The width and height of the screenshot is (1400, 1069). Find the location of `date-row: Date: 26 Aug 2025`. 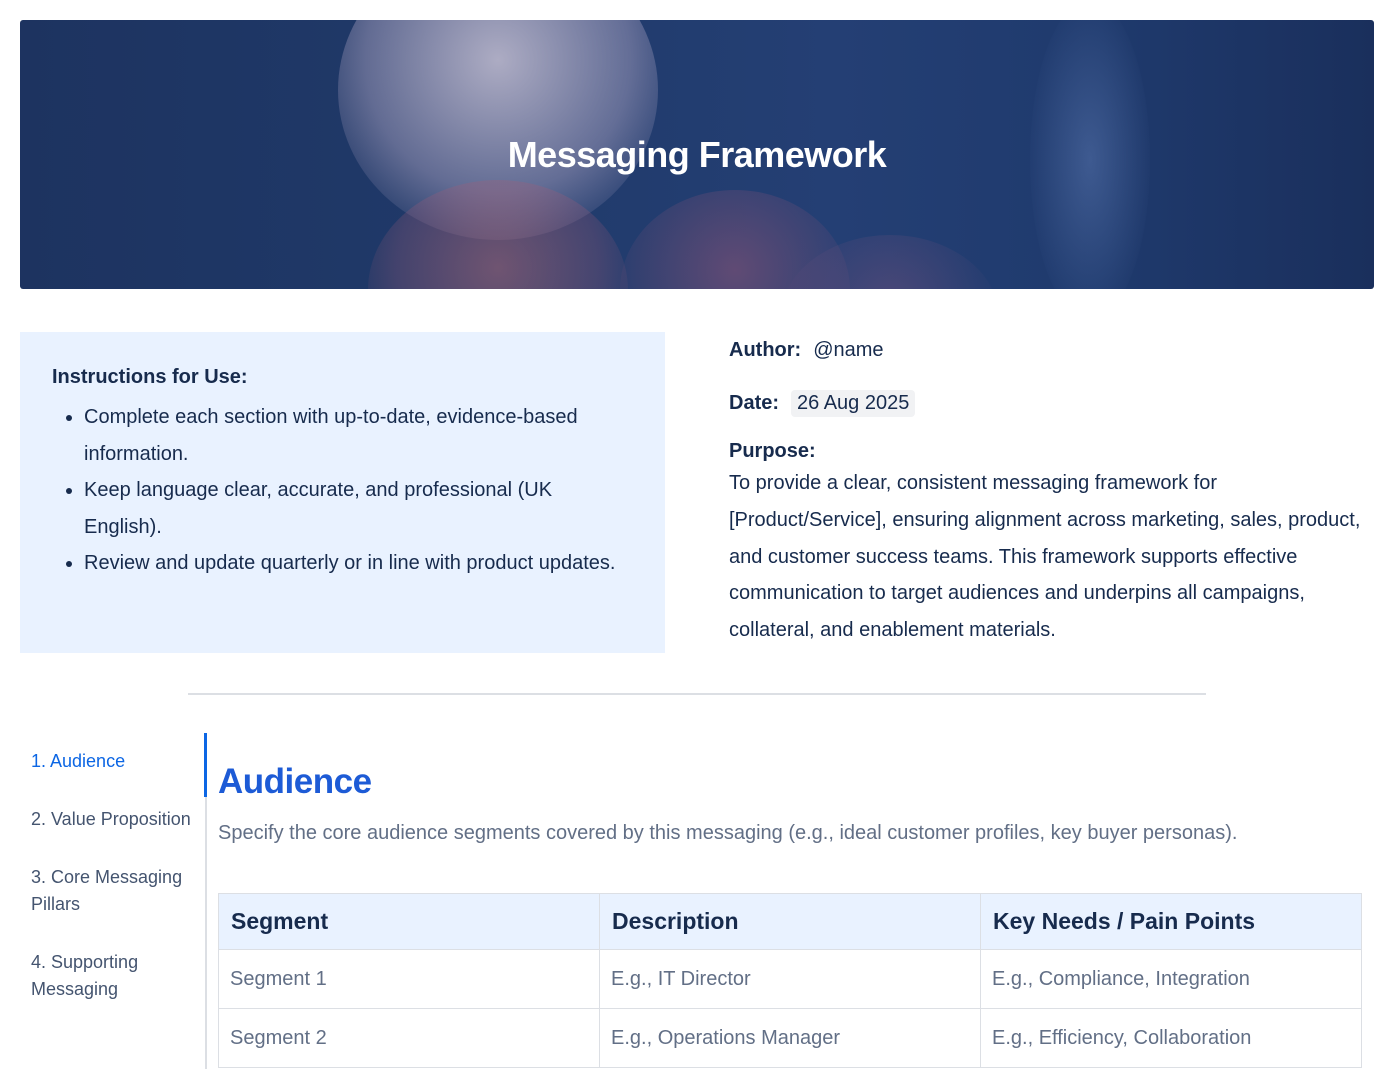

date-row: Date: 26 Aug 2025 is located at coordinates (1049, 403).